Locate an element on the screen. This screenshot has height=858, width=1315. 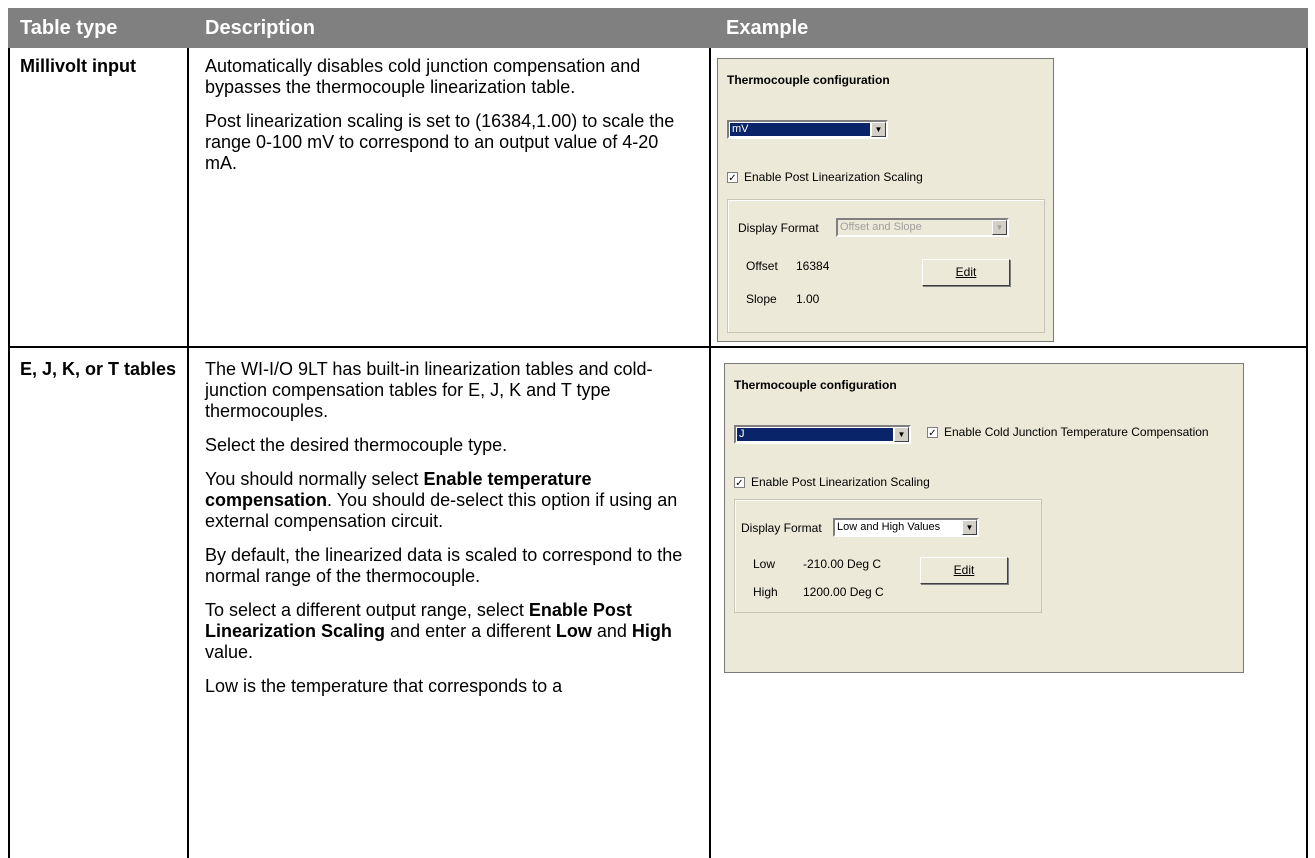
header-table-type: Table type is located at coordinates (69, 28).